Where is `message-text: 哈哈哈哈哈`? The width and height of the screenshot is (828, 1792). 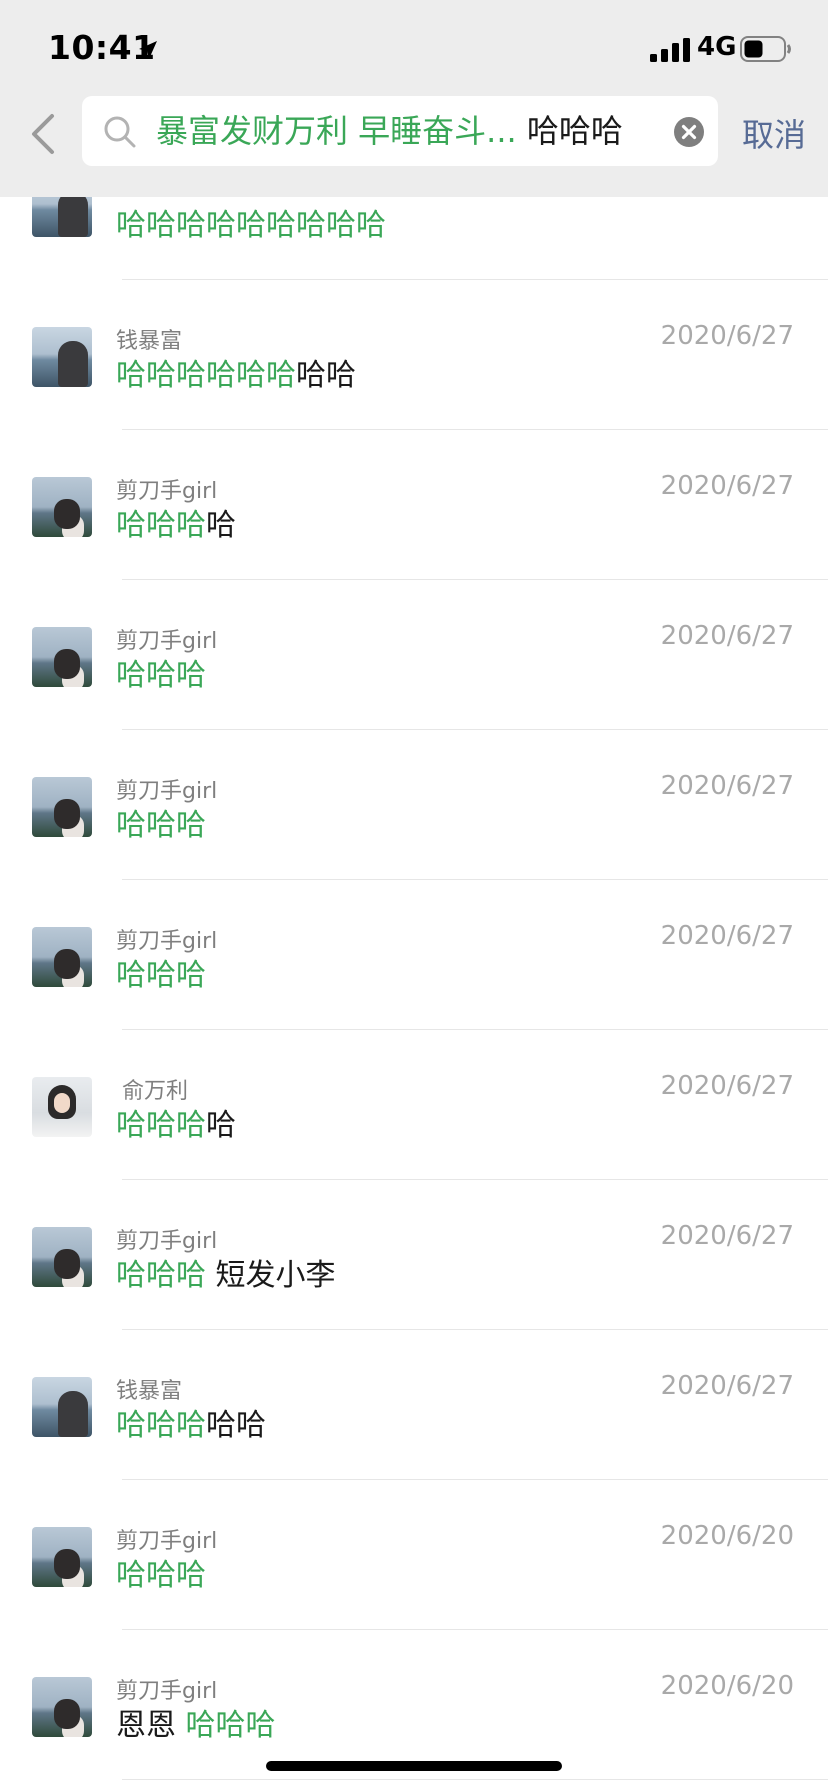 message-text: 哈哈哈哈哈 is located at coordinates (191, 1426).